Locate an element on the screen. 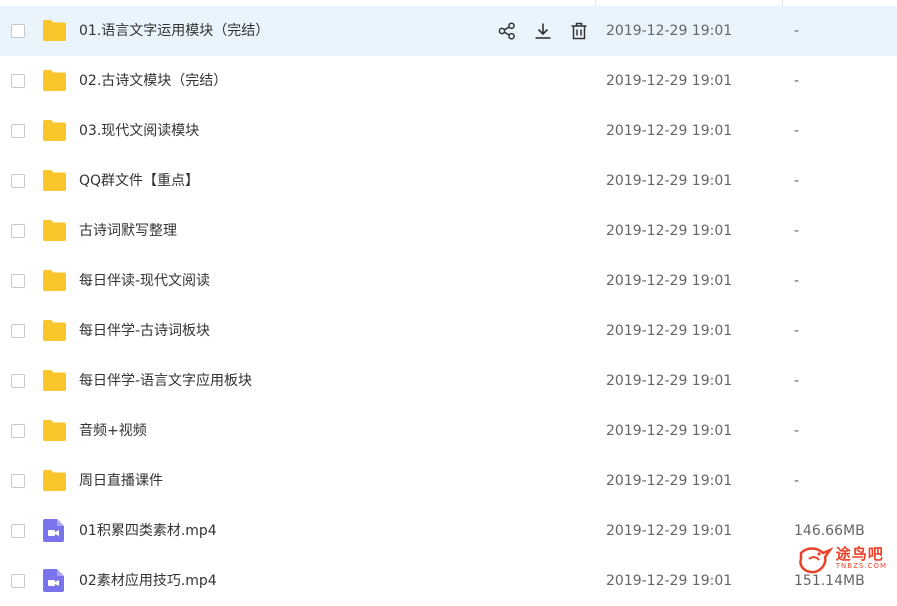 The image size is (897, 606). watermark-title: 途鸟吧 is located at coordinates (859, 554).